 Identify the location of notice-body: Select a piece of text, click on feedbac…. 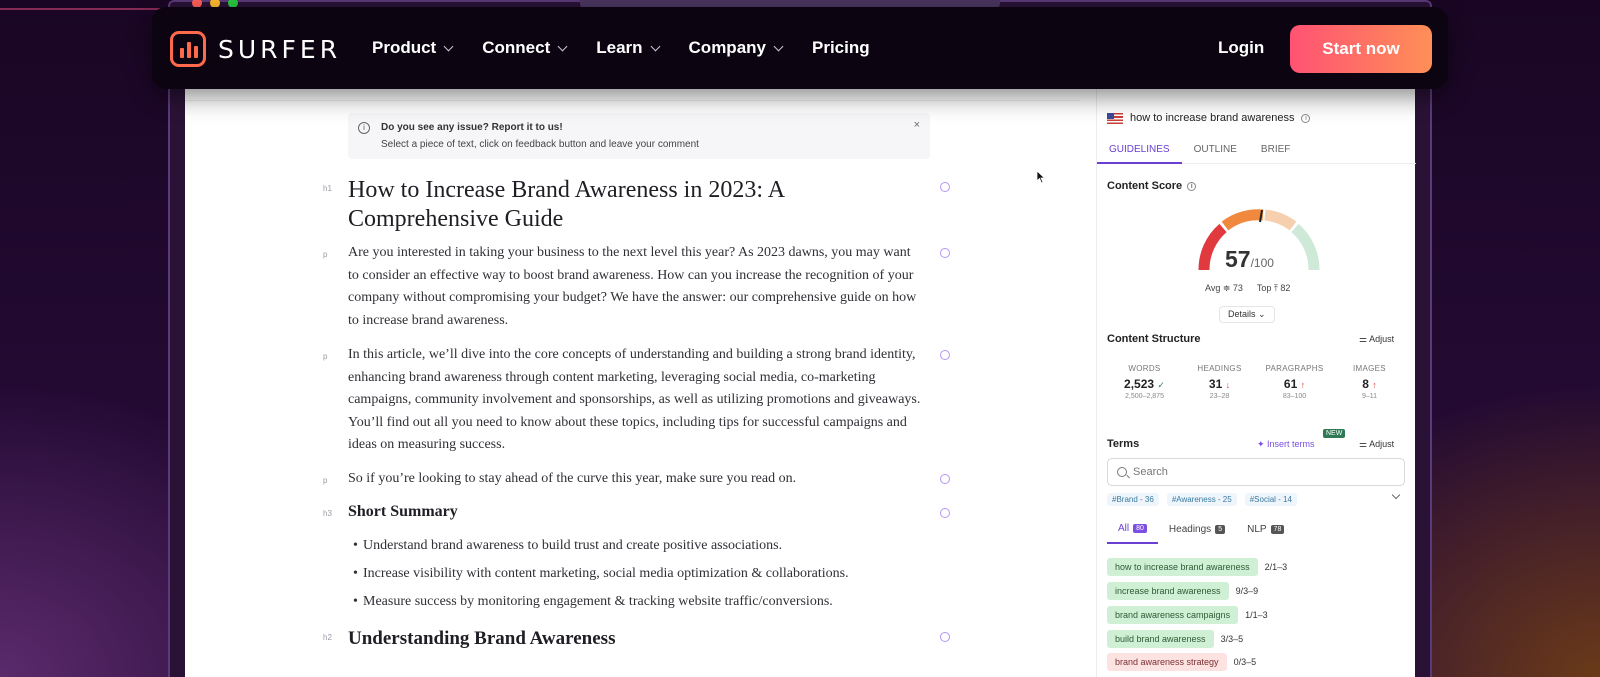
(540, 144).